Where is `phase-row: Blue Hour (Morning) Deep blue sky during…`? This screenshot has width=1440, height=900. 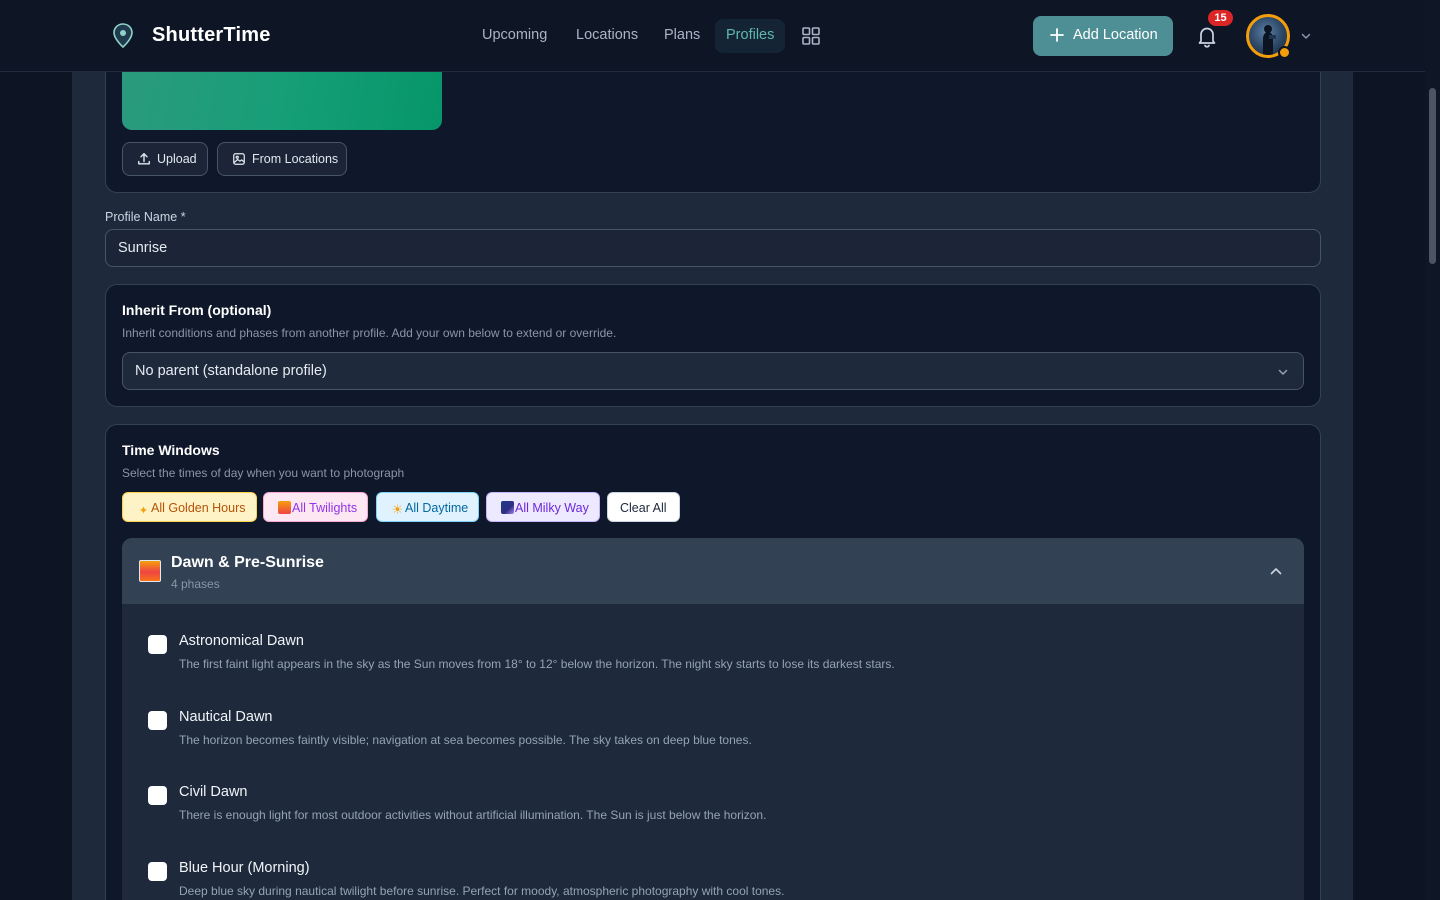
phase-row: Blue Hour (Morning) Deep blue sky during… is located at coordinates (713, 879).